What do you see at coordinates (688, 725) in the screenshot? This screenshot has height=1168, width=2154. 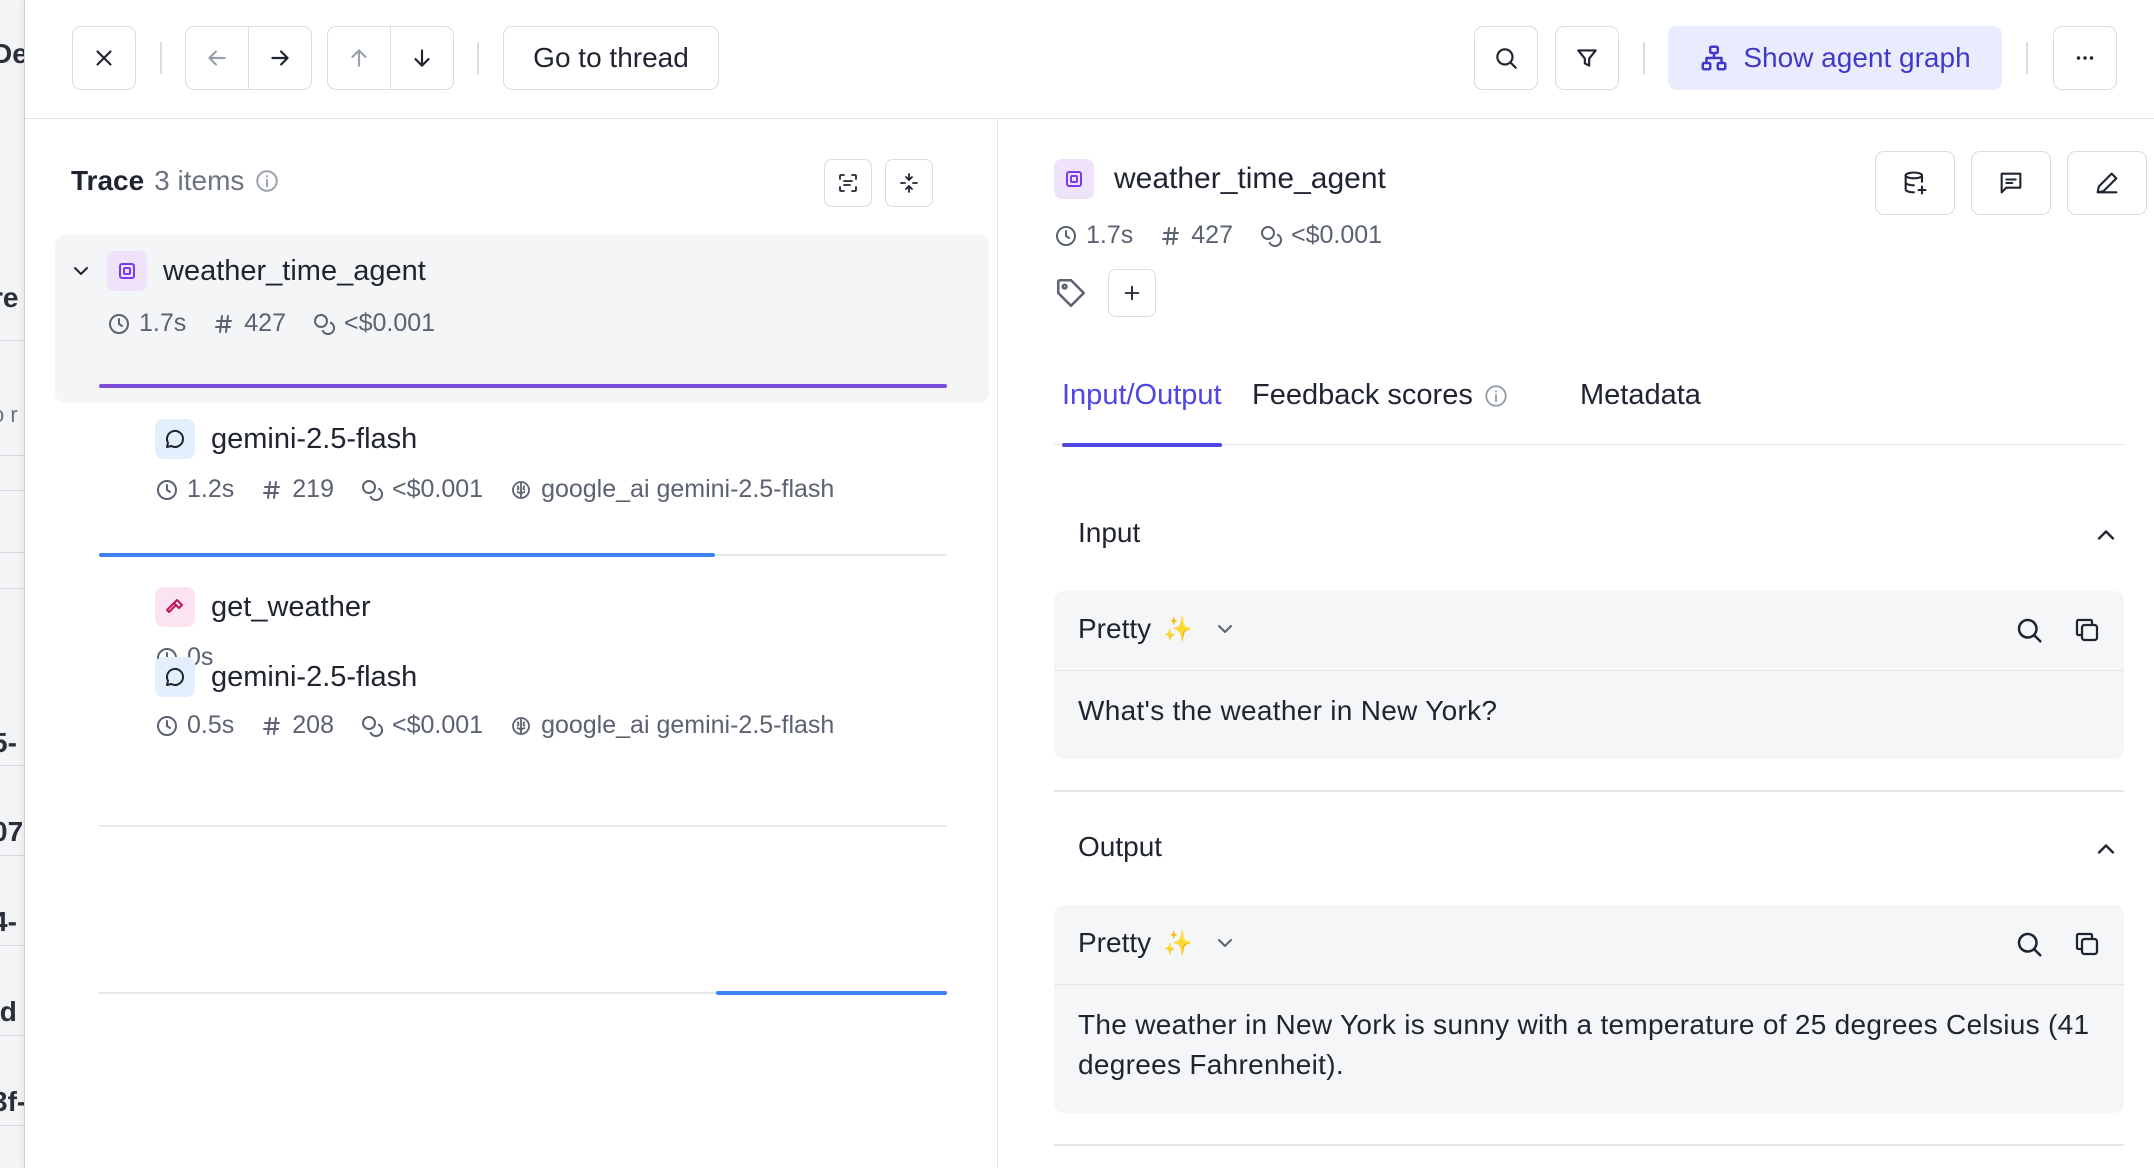 I see `node-model: google_ai gemini-2.5-flash` at bounding box center [688, 725].